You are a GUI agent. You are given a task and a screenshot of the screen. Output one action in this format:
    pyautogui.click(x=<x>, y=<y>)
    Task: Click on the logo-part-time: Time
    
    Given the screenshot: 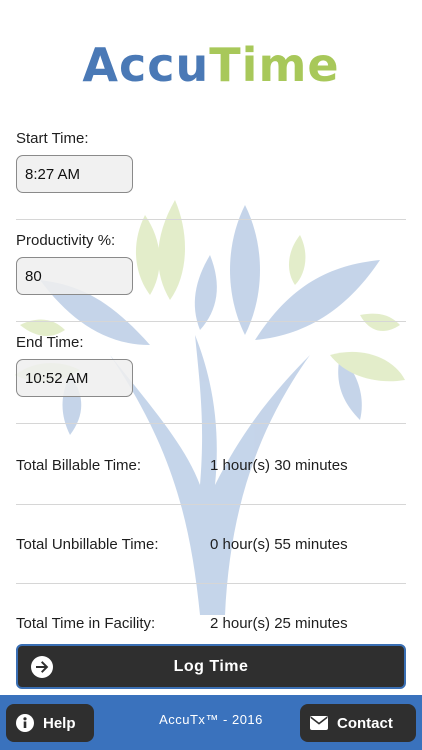 What is the action you would take?
    pyautogui.click(x=274, y=65)
    